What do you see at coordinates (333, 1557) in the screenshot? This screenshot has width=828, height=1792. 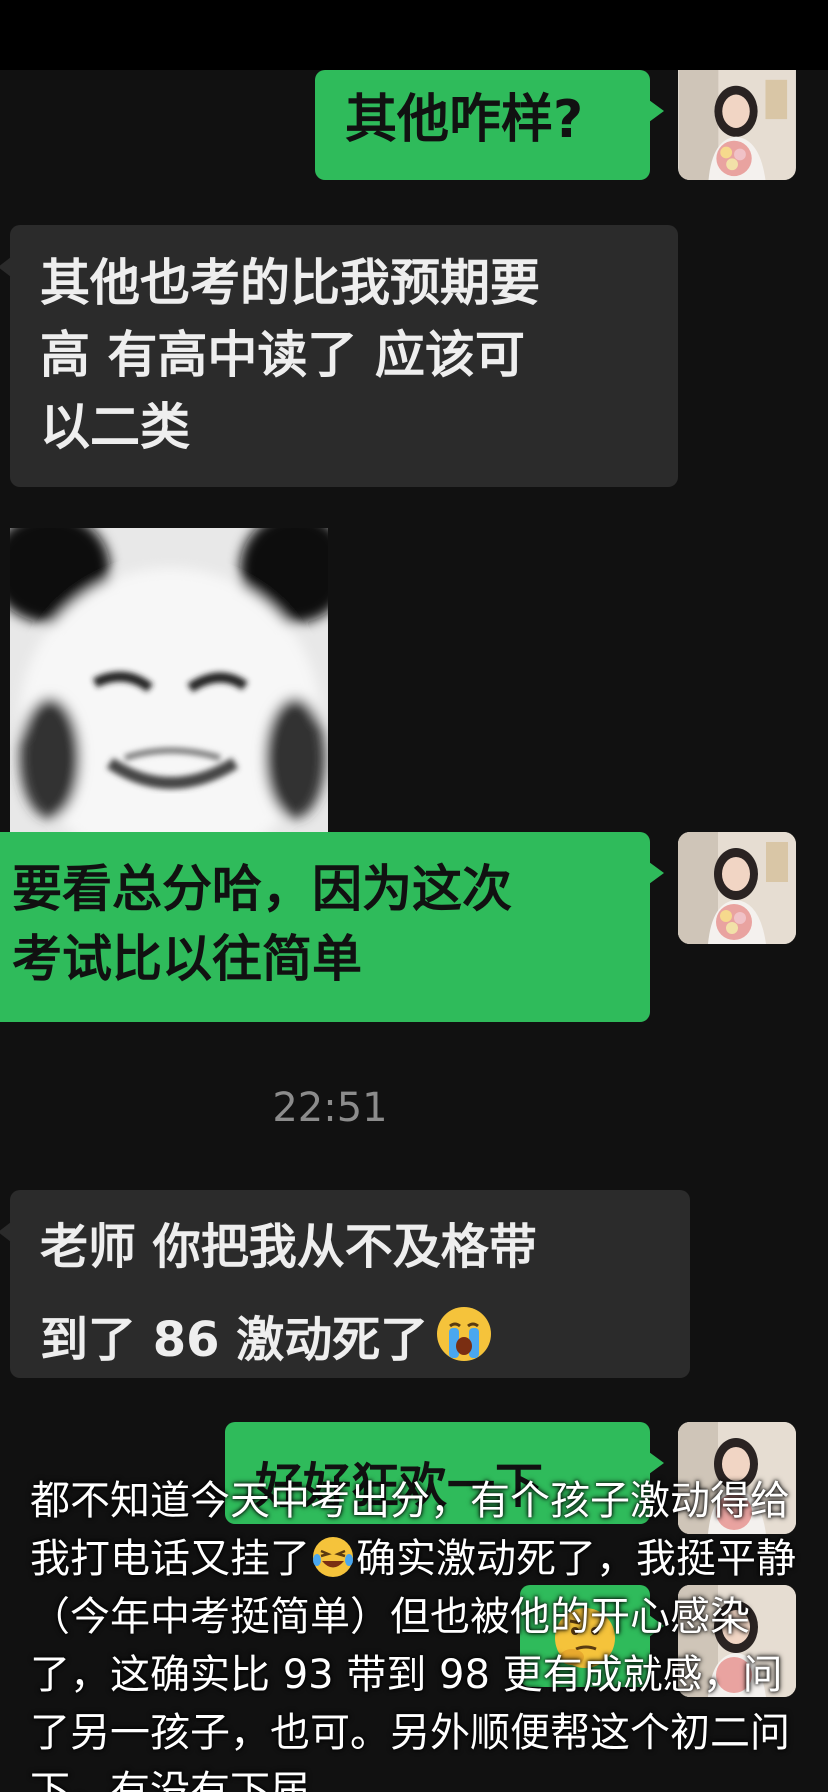 I see `laughing-tears-emoji-icon` at bounding box center [333, 1557].